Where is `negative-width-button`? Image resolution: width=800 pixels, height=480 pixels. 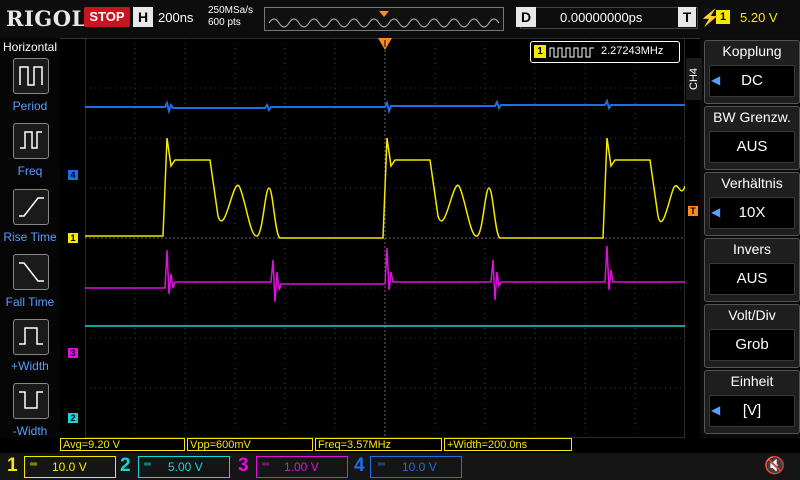 negative-width-button is located at coordinates (31, 401).